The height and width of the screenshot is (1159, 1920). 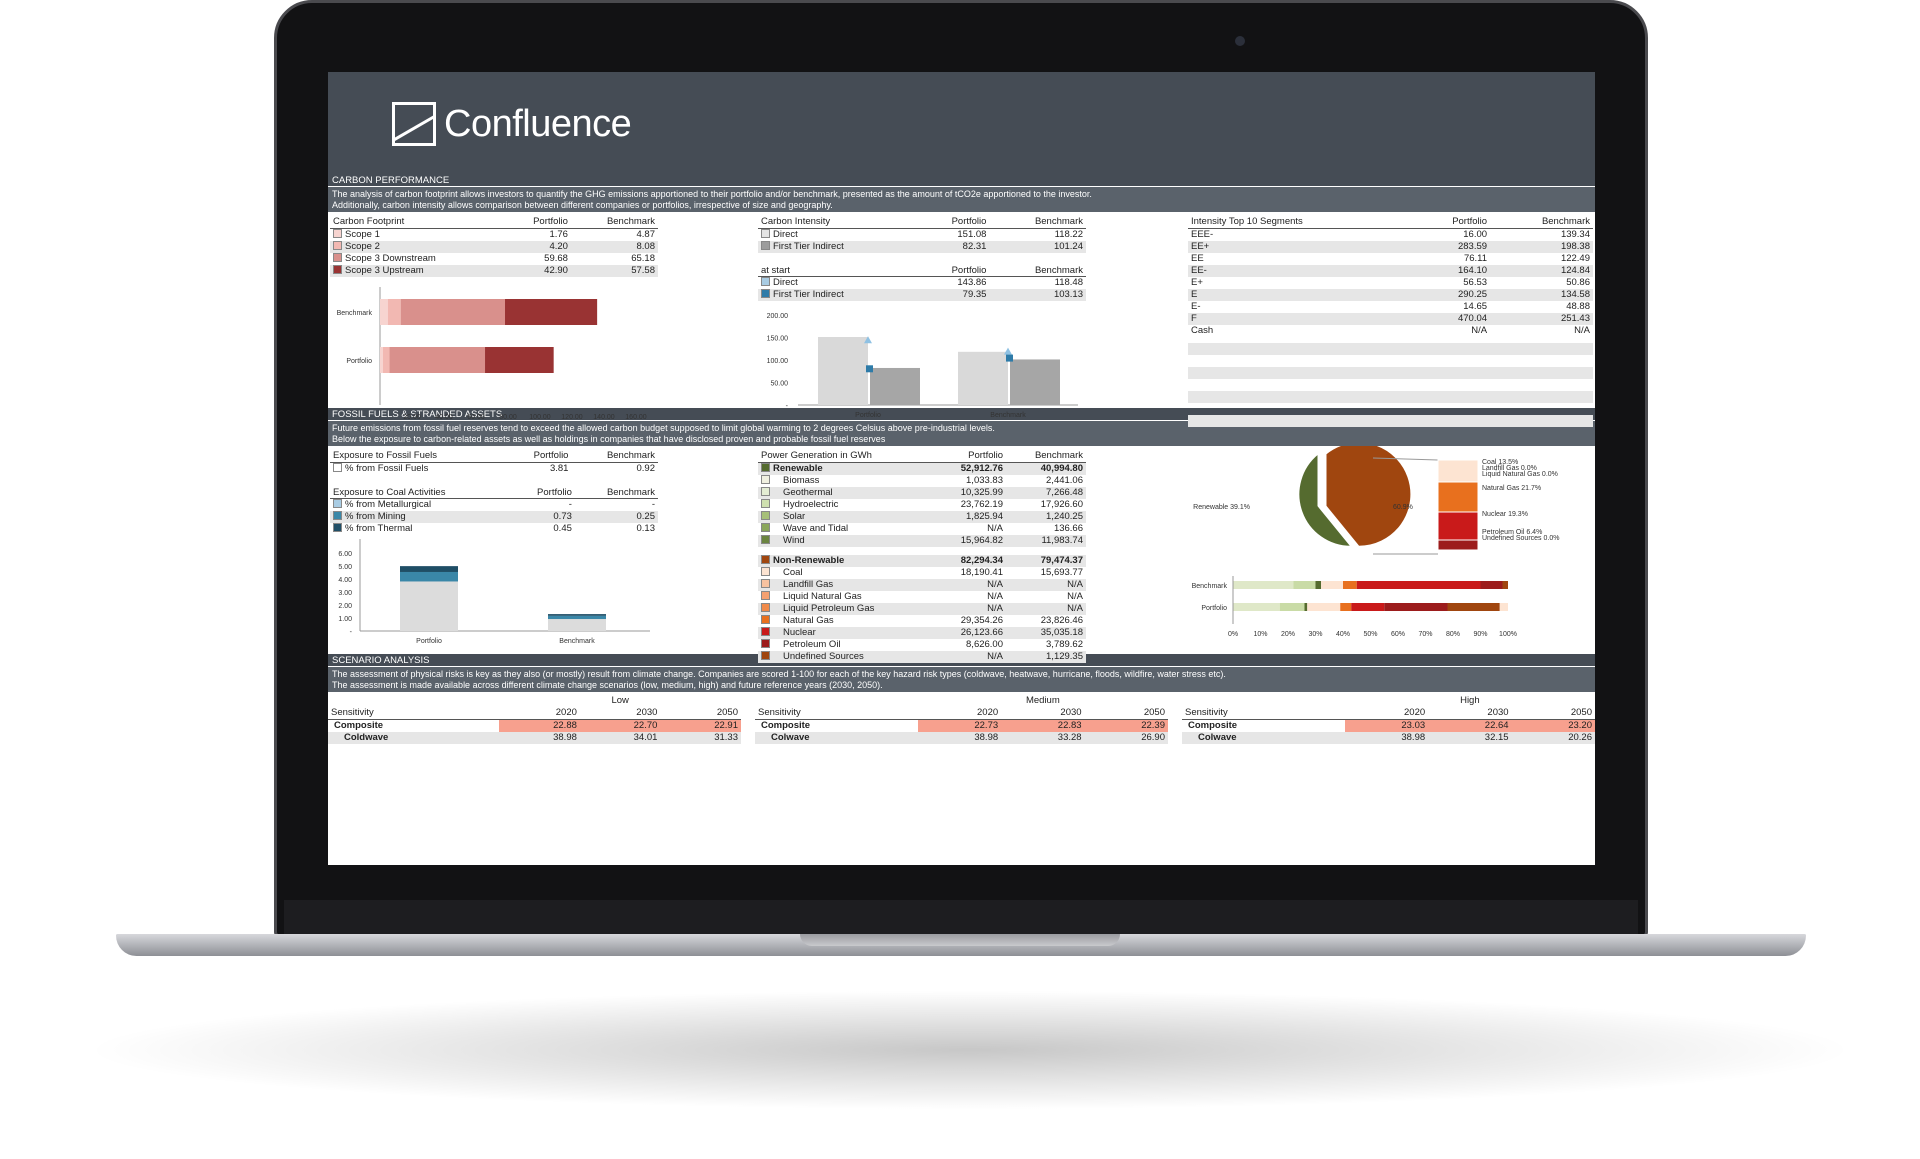 What do you see at coordinates (1470, 713) in the screenshot?
I see `column-header: 2030` at bounding box center [1470, 713].